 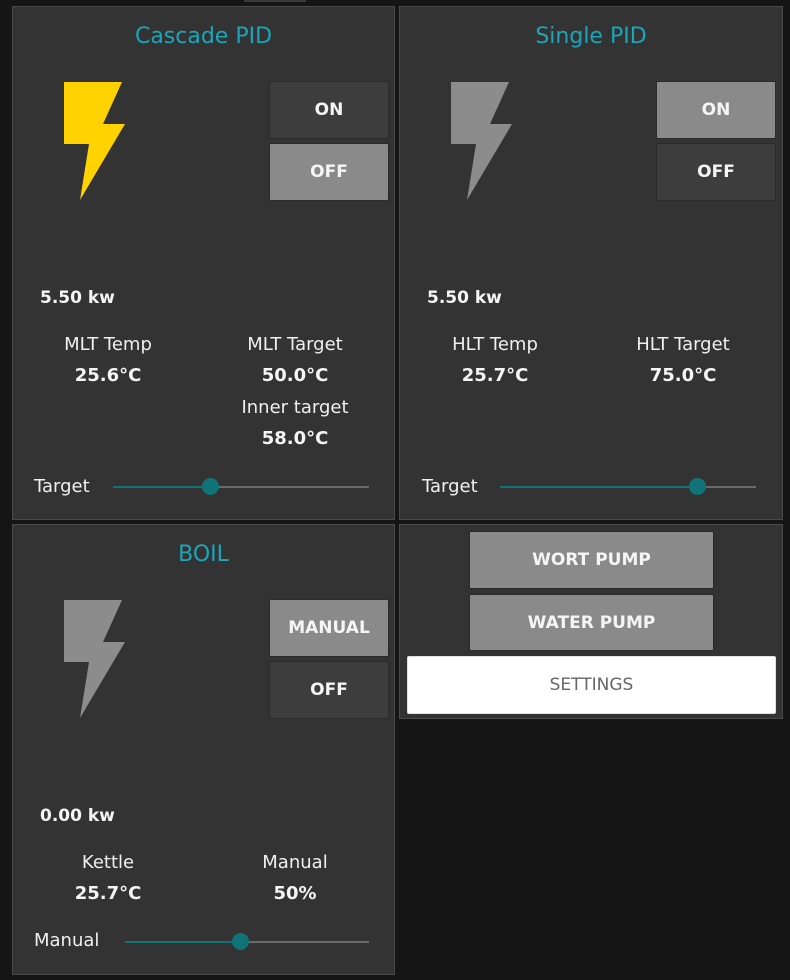 What do you see at coordinates (108, 893) in the screenshot?
I see `kettle-value: 25.7°C` at bounding box center [108, 893].